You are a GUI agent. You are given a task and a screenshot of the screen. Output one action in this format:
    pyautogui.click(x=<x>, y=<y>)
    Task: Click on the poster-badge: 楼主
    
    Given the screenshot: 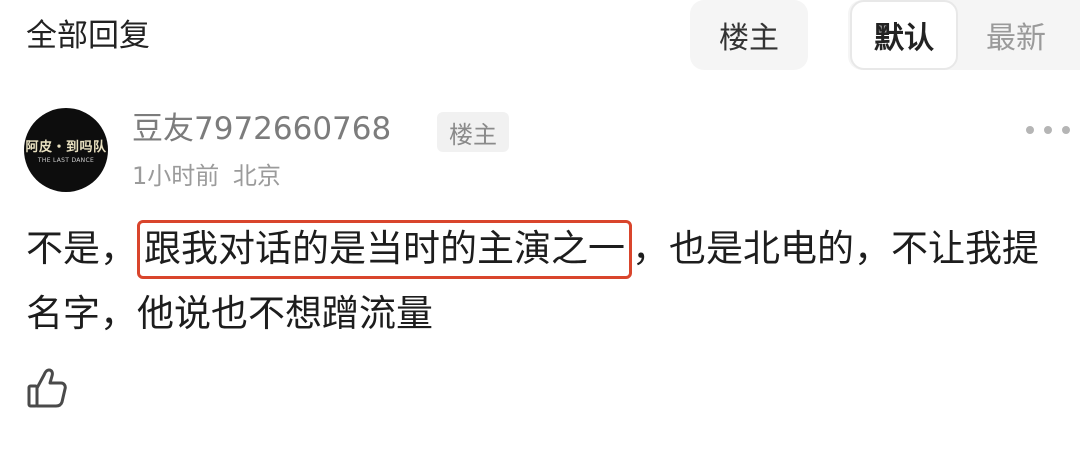 What is the action you would take?
    pyautogui.click(x=473, y=132)
    